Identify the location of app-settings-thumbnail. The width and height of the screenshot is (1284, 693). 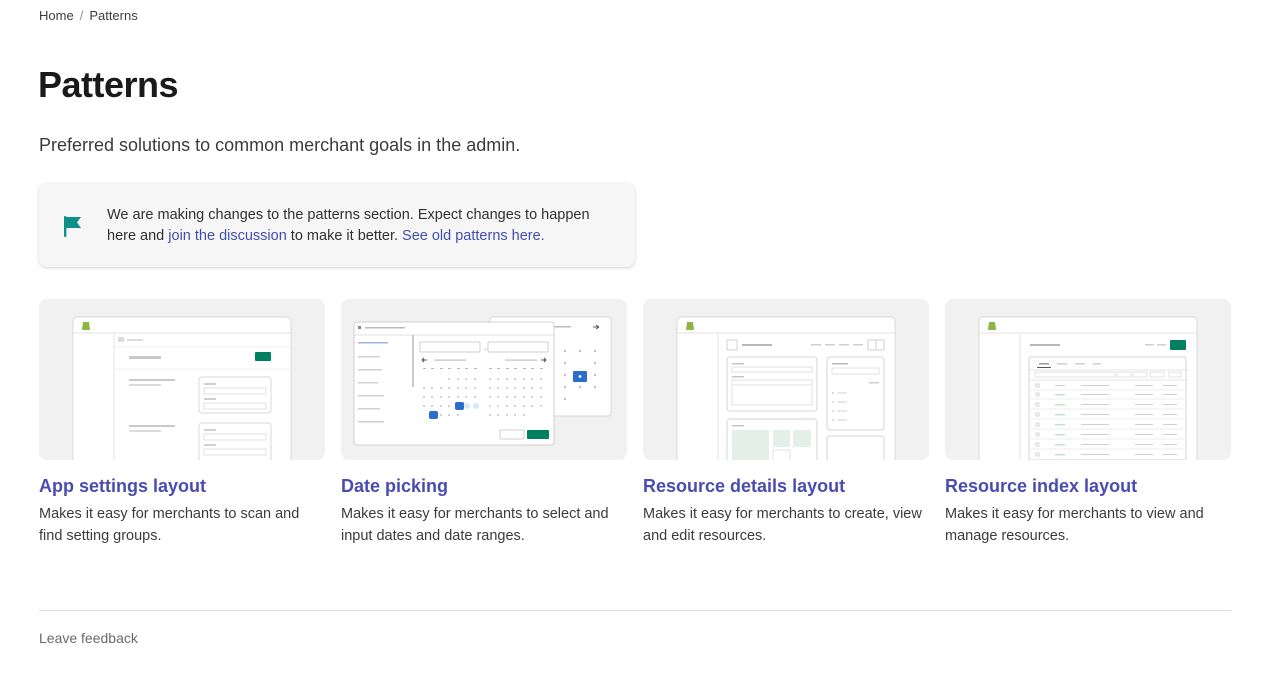
(182, 379).